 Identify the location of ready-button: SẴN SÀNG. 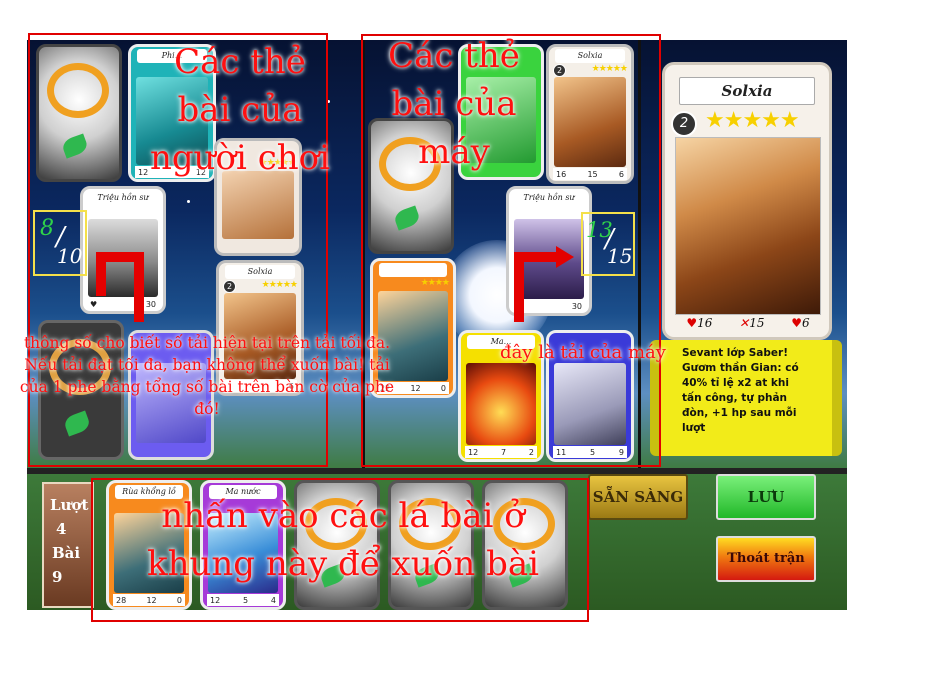
(638, 497).